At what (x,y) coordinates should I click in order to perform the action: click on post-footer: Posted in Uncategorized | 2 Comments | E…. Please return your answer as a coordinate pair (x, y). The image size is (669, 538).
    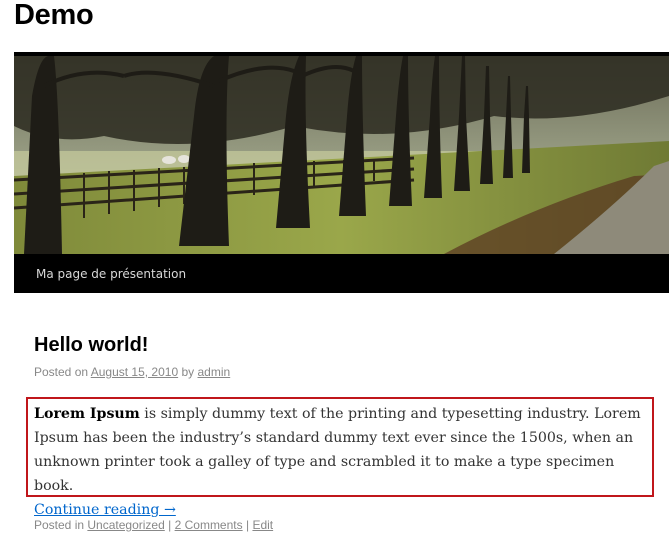
    Looking at the image, I should click on (153, 525).